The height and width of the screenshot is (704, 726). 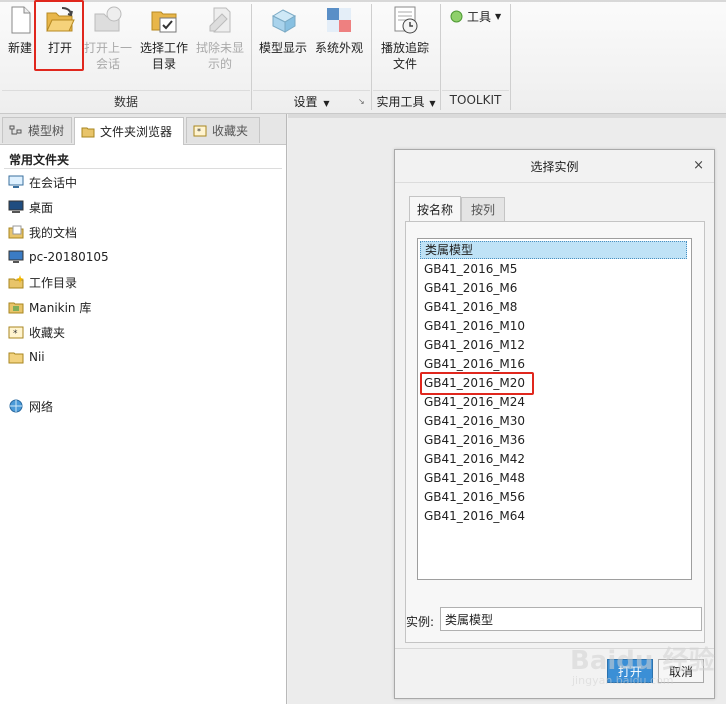 What do you see at coordinates (553, 459) in the screenshot?
I see `list-item: GB41_2016_M42` at bounding box center [553, 459].